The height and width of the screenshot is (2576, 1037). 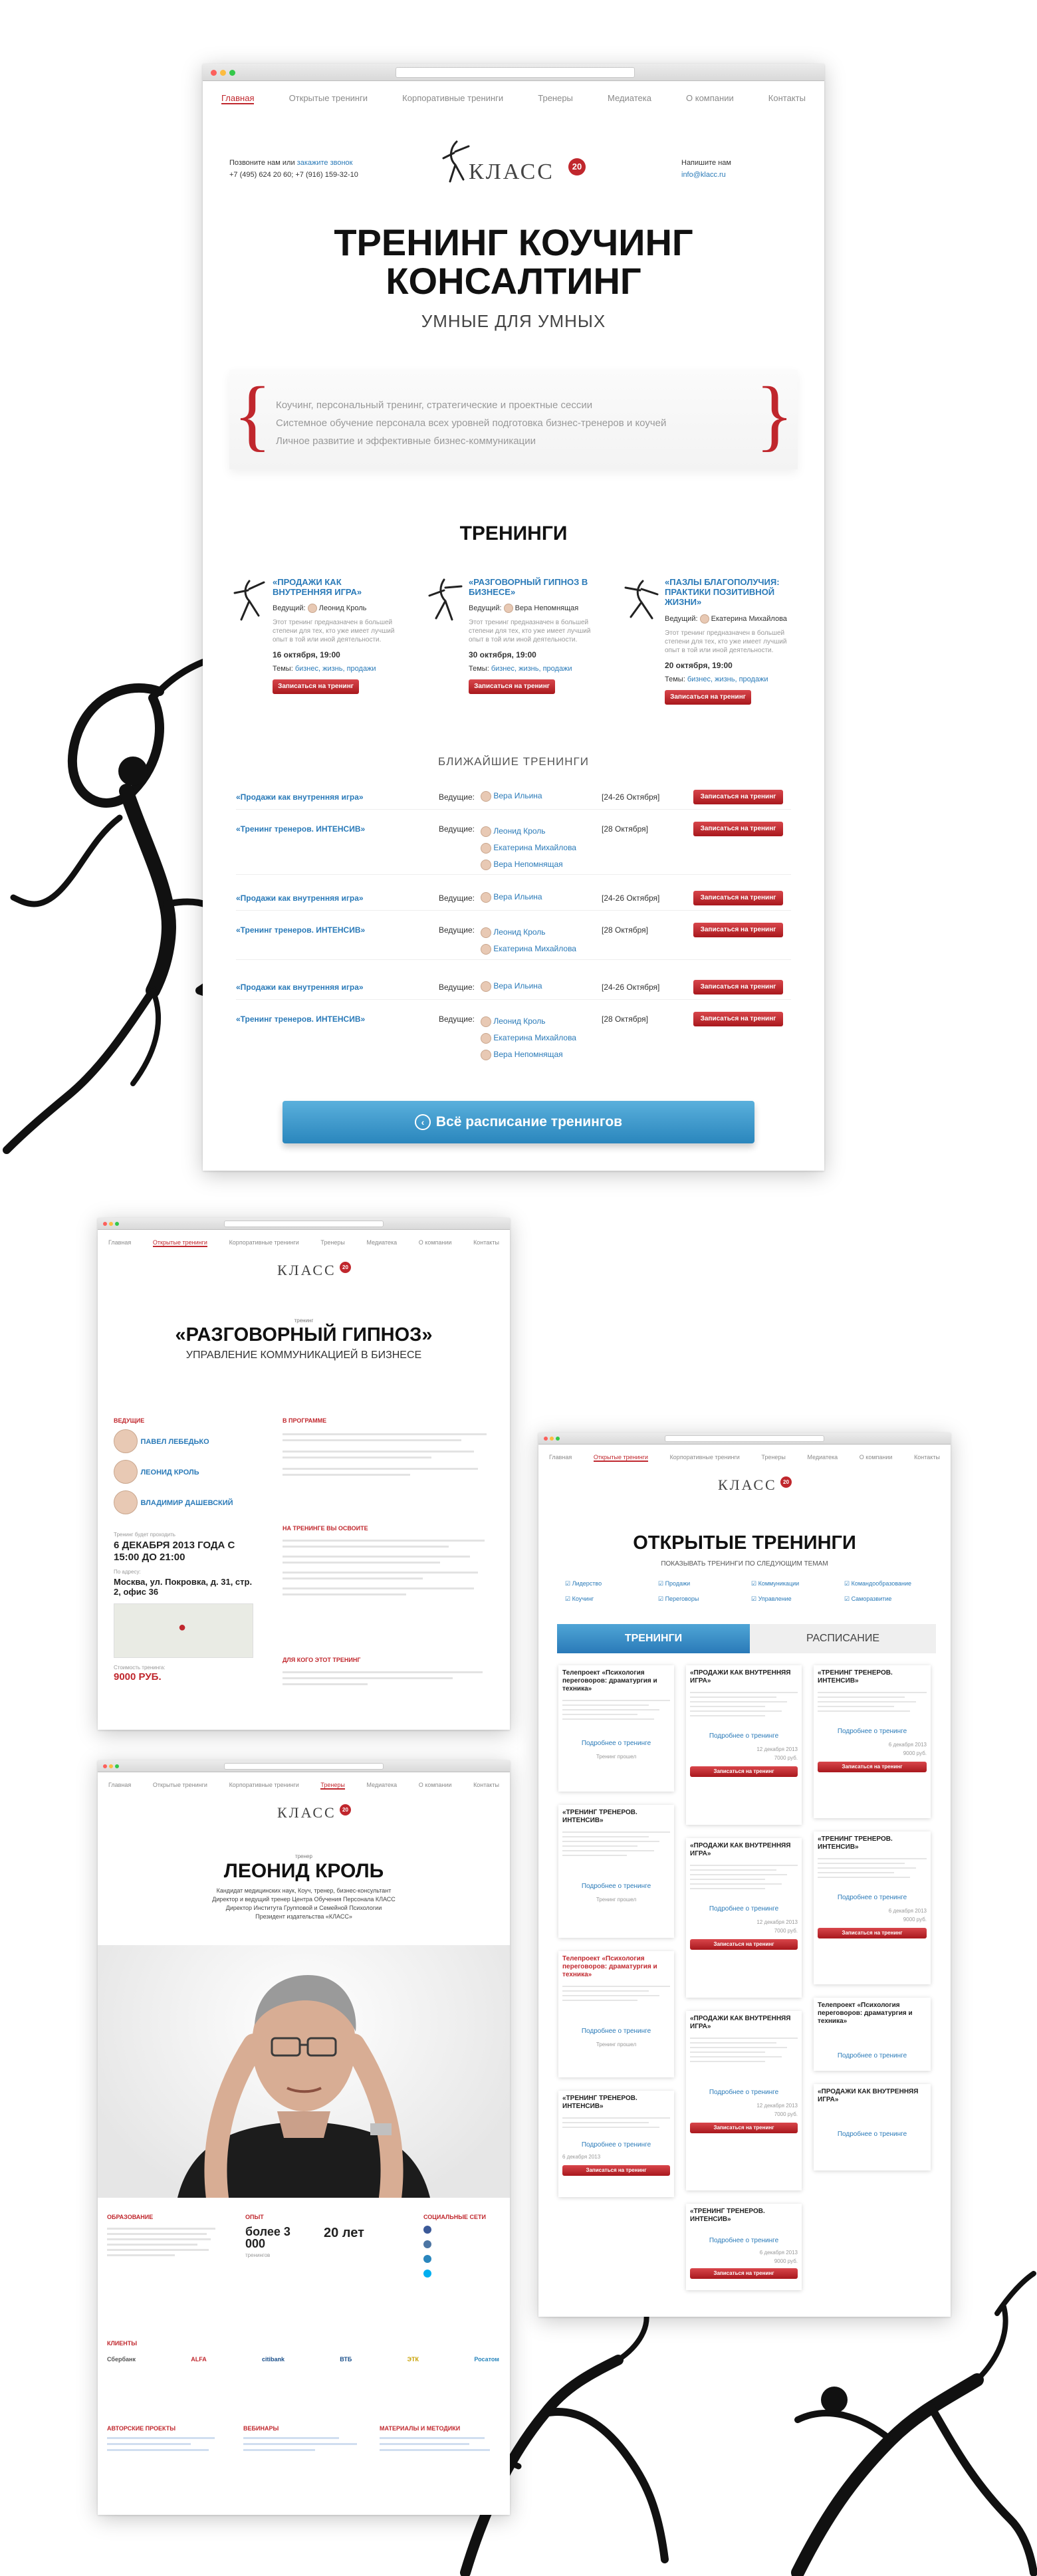 What do you see at coordinates (343, 608) in the screenshot?
I see `host-name: Леонид Кроль` at bounding box center [343, 608].